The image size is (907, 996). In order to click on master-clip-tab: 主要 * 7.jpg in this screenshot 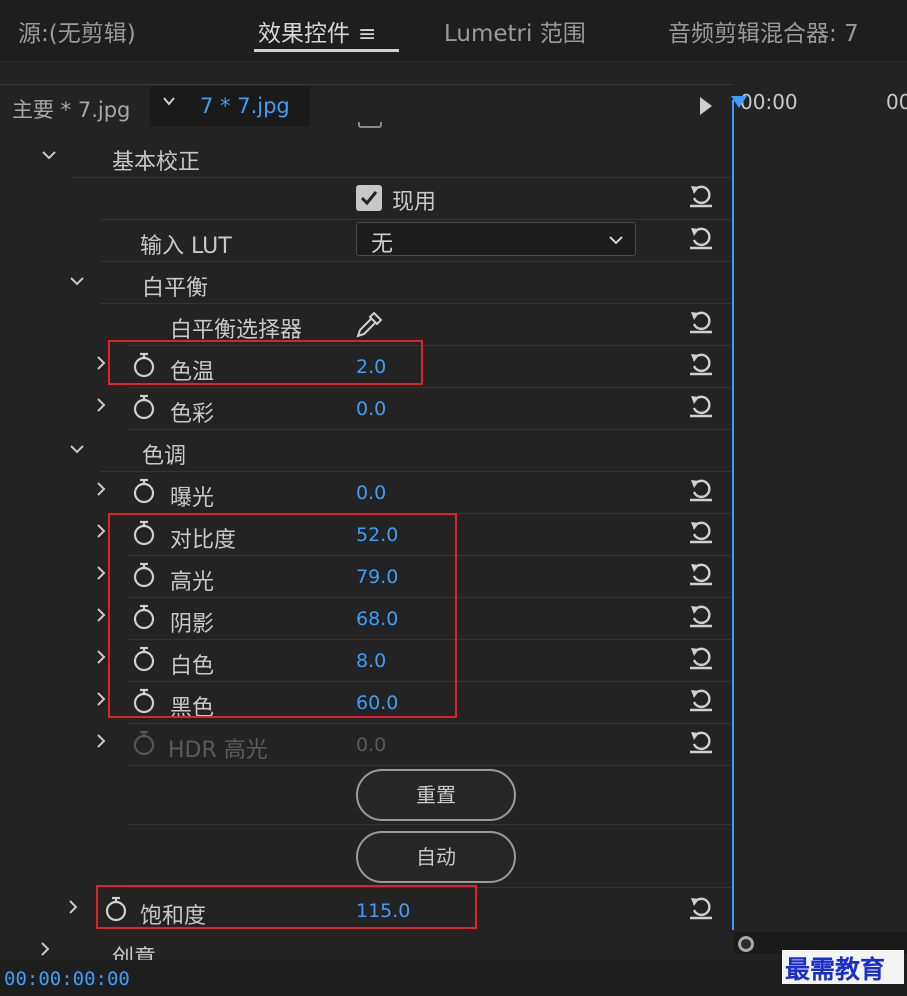, I will do `click(71, 109)`.